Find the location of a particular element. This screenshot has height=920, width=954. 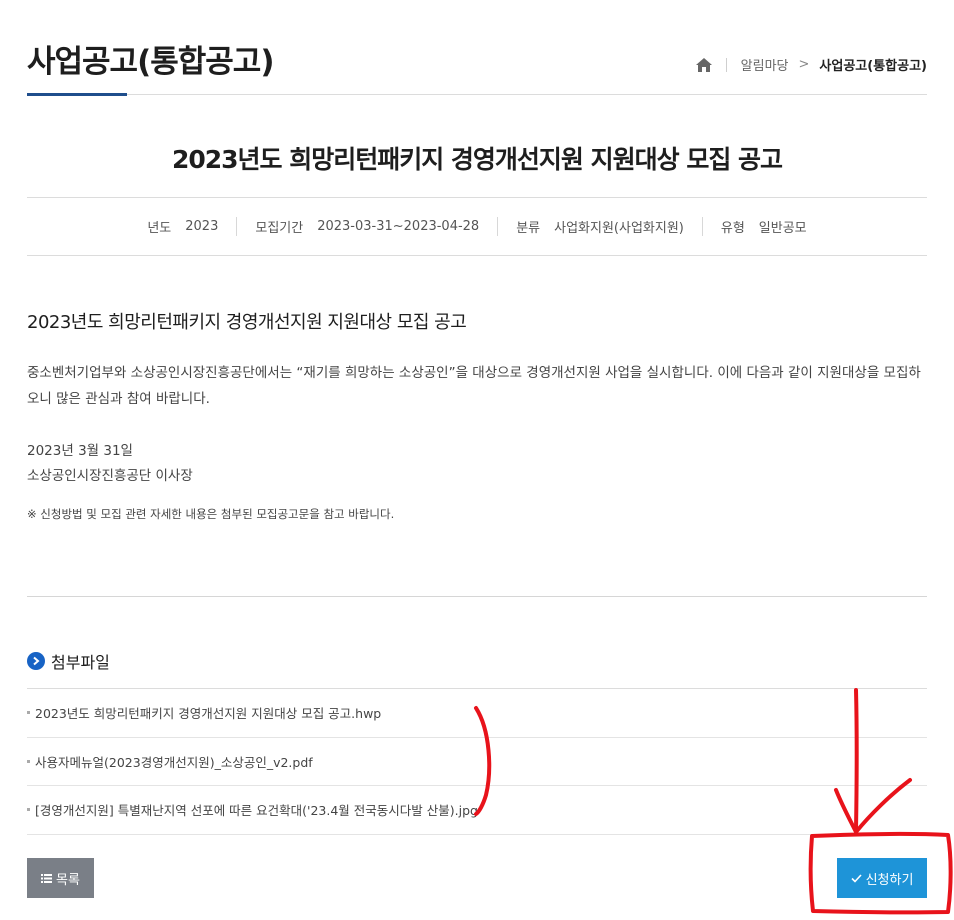

meta-year-value: 2023 is located at coordinates (202, 226).